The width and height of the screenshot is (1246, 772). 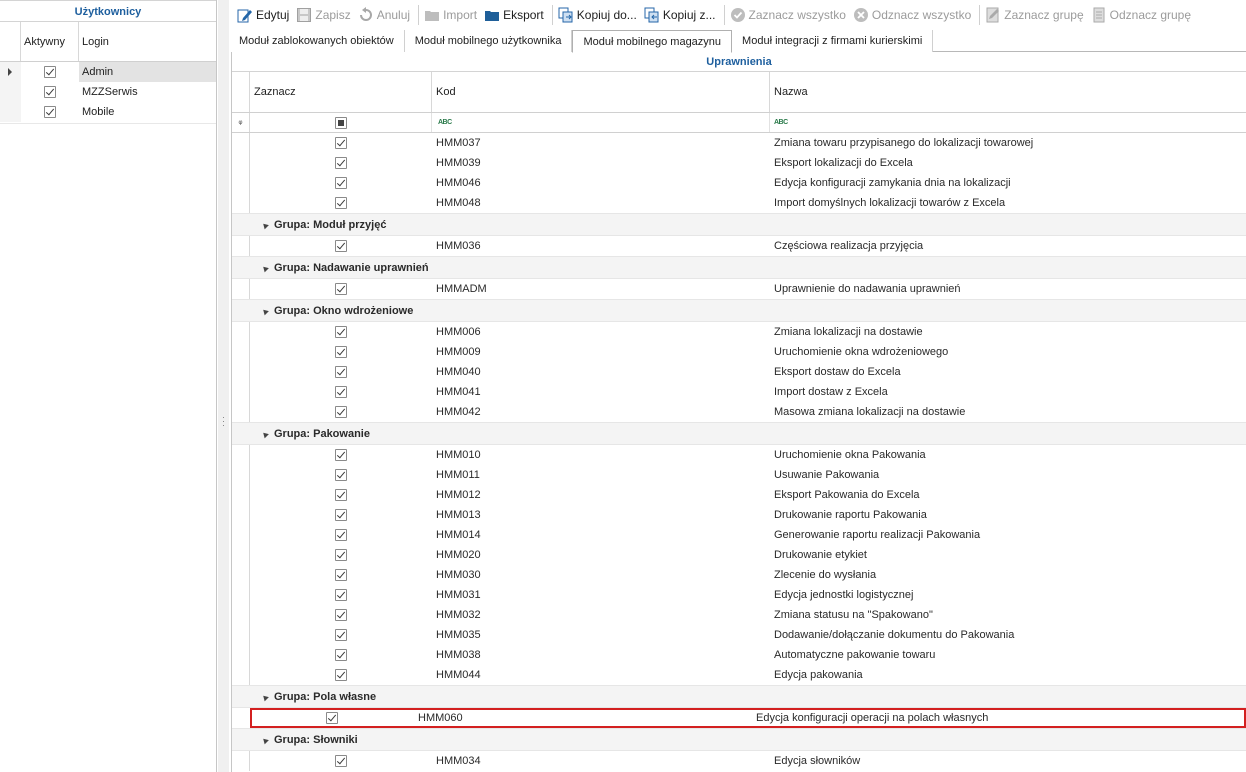 What do you see at coordinates (652, 41) in the screenshot?
I see `tab-2: Moduł mobilnego magazynu` at bounding box center [652, 41].